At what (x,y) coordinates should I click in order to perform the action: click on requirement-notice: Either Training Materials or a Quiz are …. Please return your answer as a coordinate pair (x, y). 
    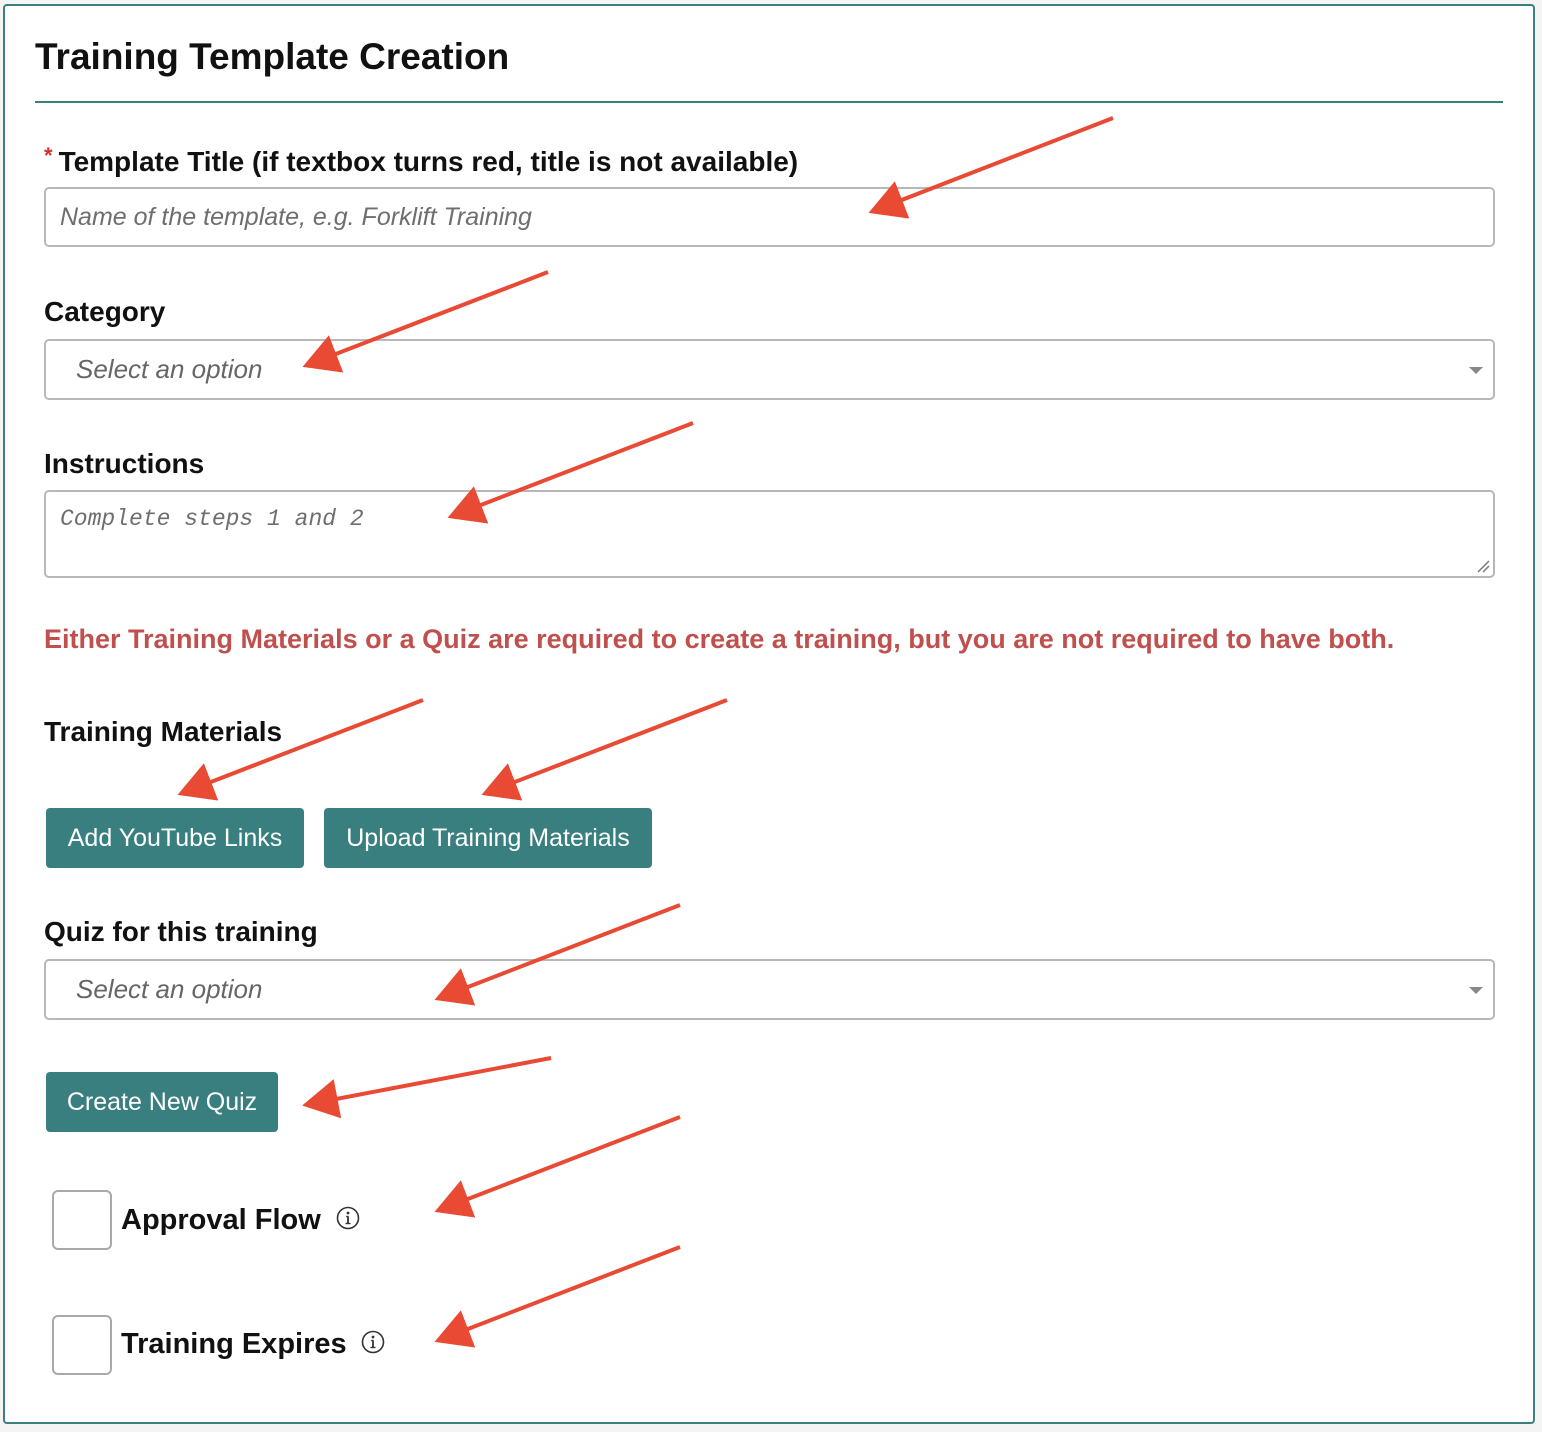
    Looking at the image, I should click on (719, 639).